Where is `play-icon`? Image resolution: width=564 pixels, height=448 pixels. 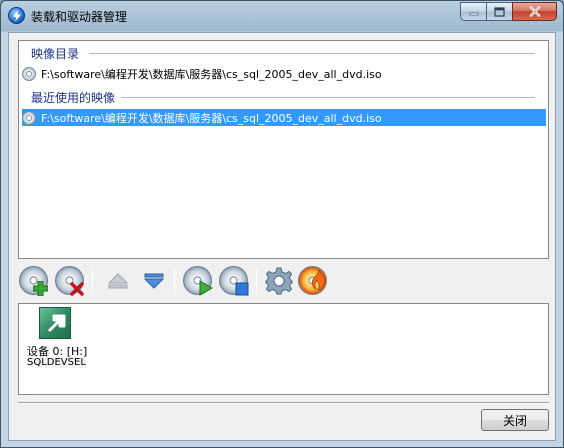
play-icon is located at coordinates (206, 288).